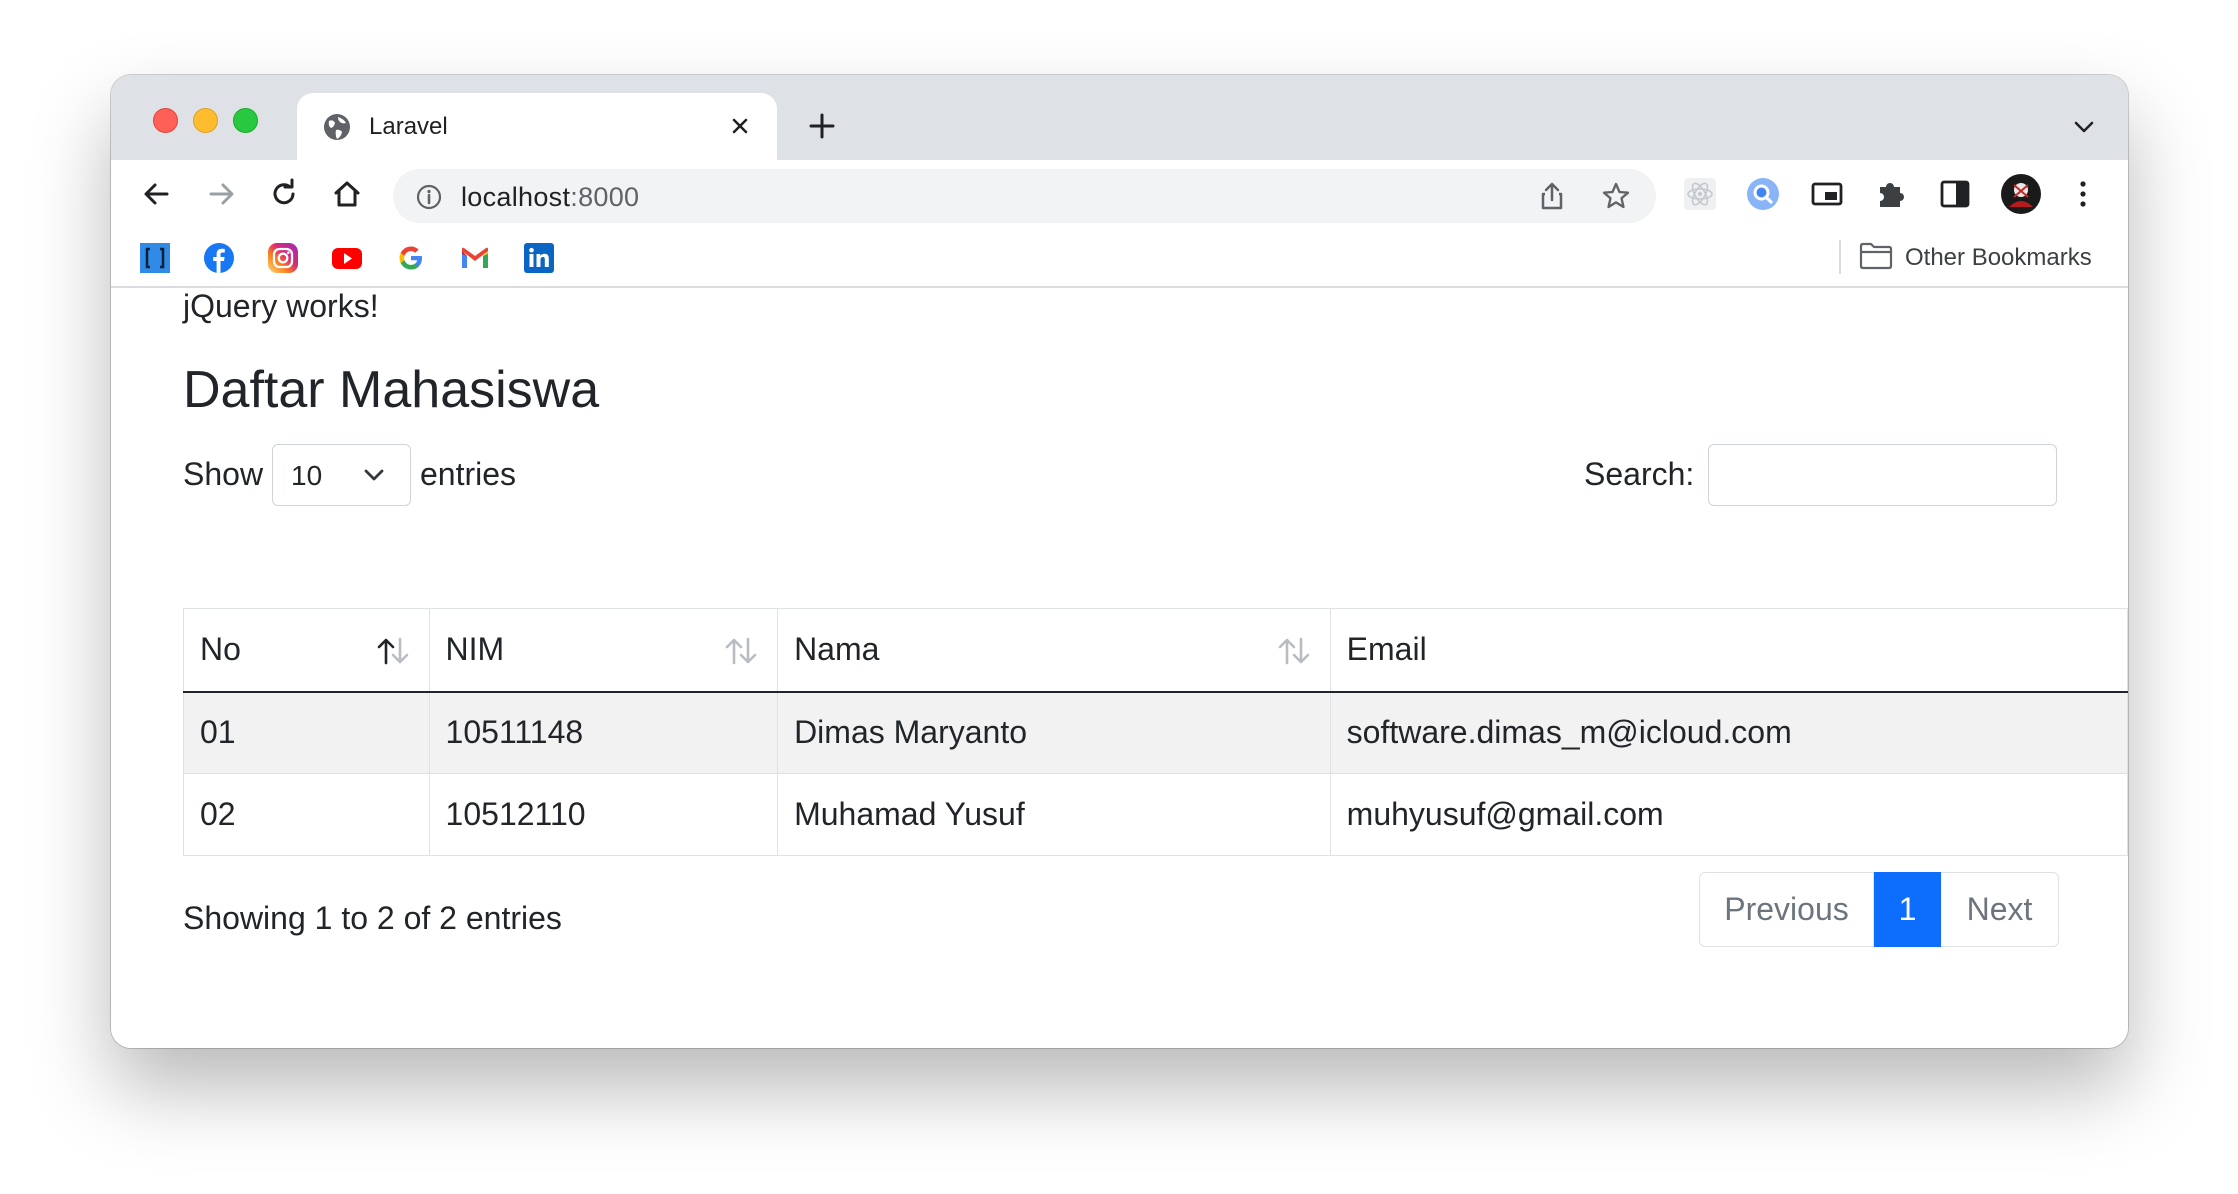  Describe the element at coordinates (1728, 732) in the screenshot. I see `cell-email: software.dimas_m@icloud.com` at that location.